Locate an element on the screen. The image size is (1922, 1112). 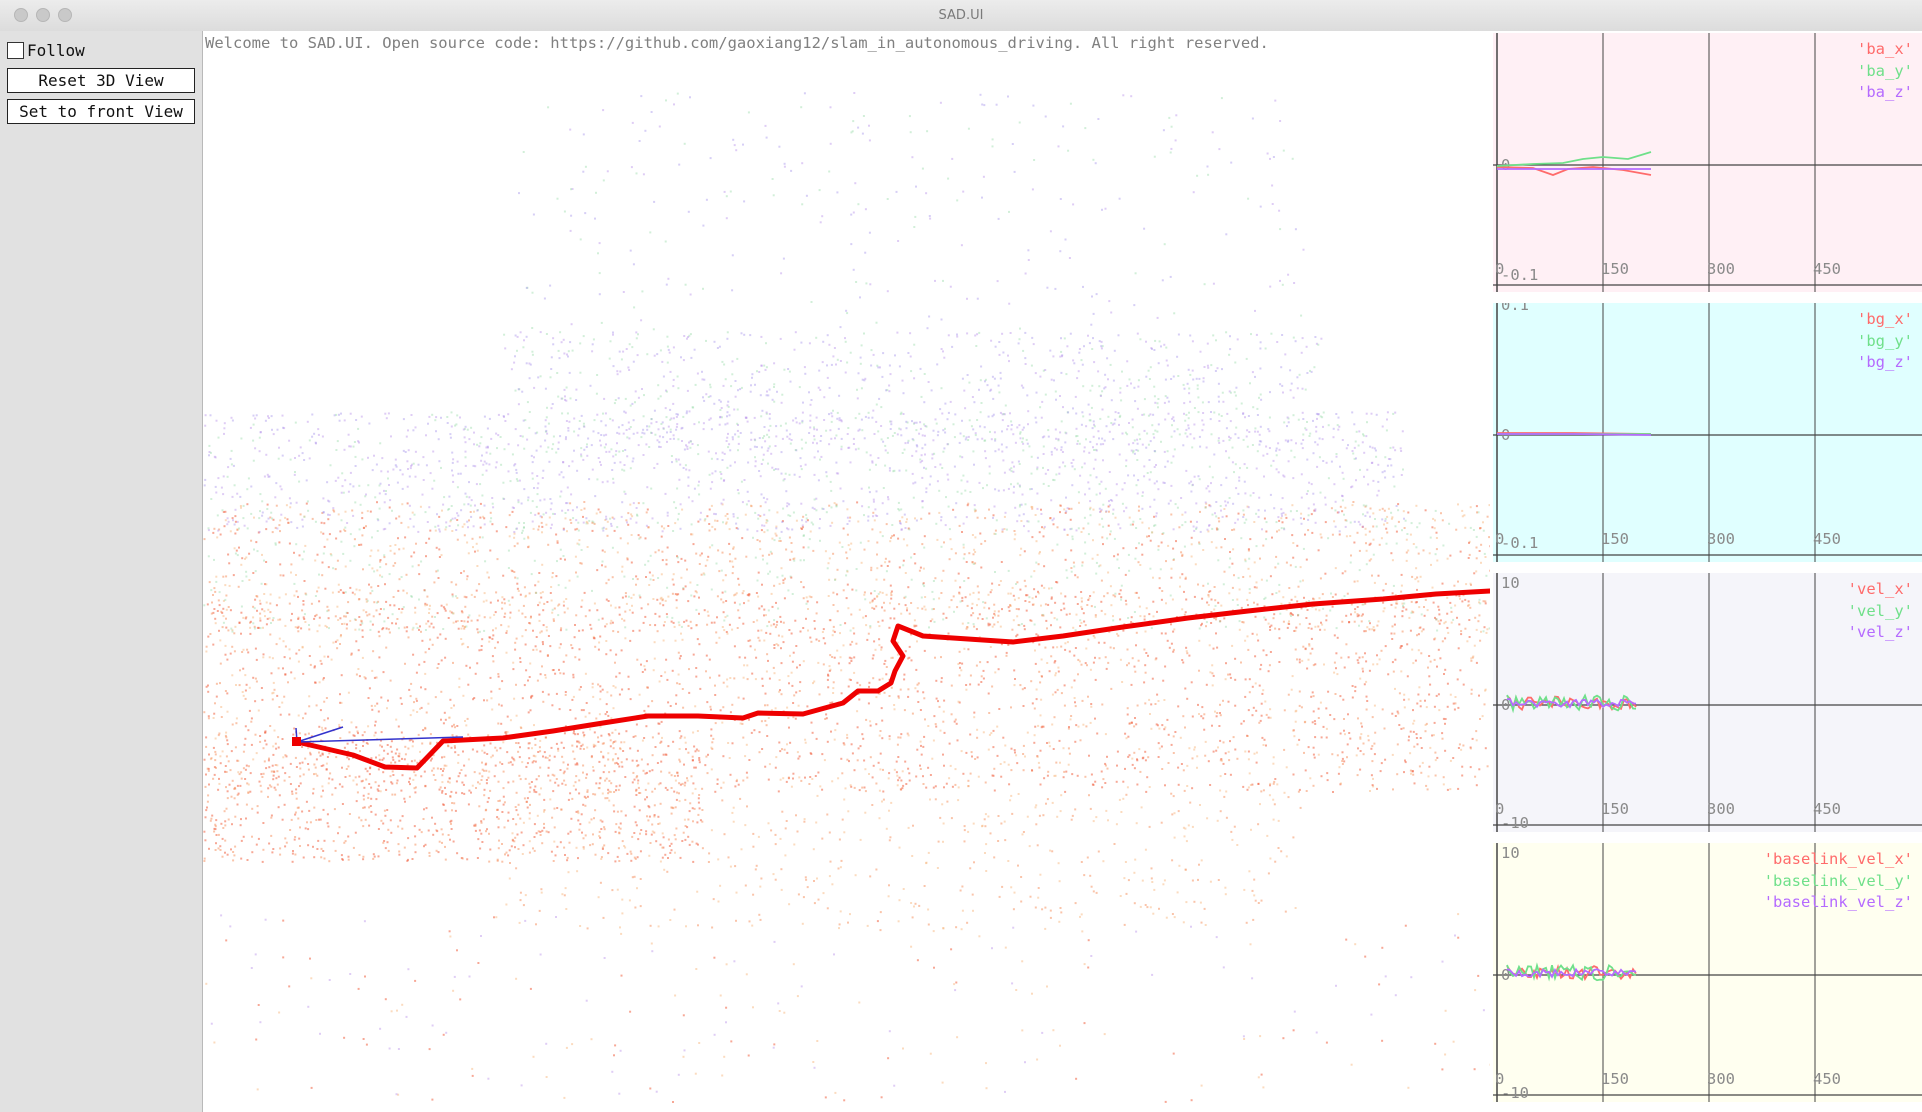
legend-baselink-vel-y: 'baselink_vel_y' is located at coordinates (1838, 880).